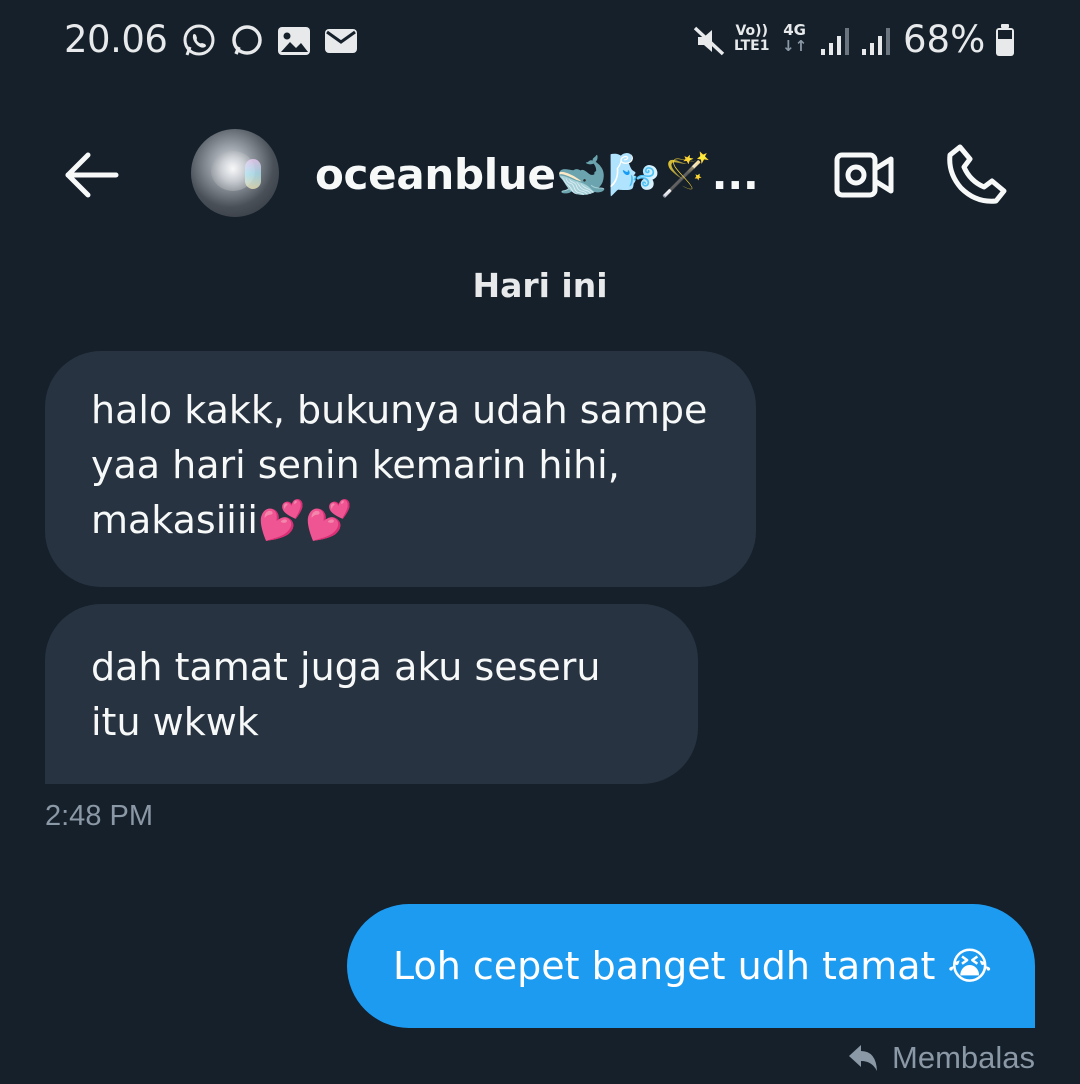 The width and height of the screenshot is (1080, 1084). I want to click on phone-icon, so click(977, 174).